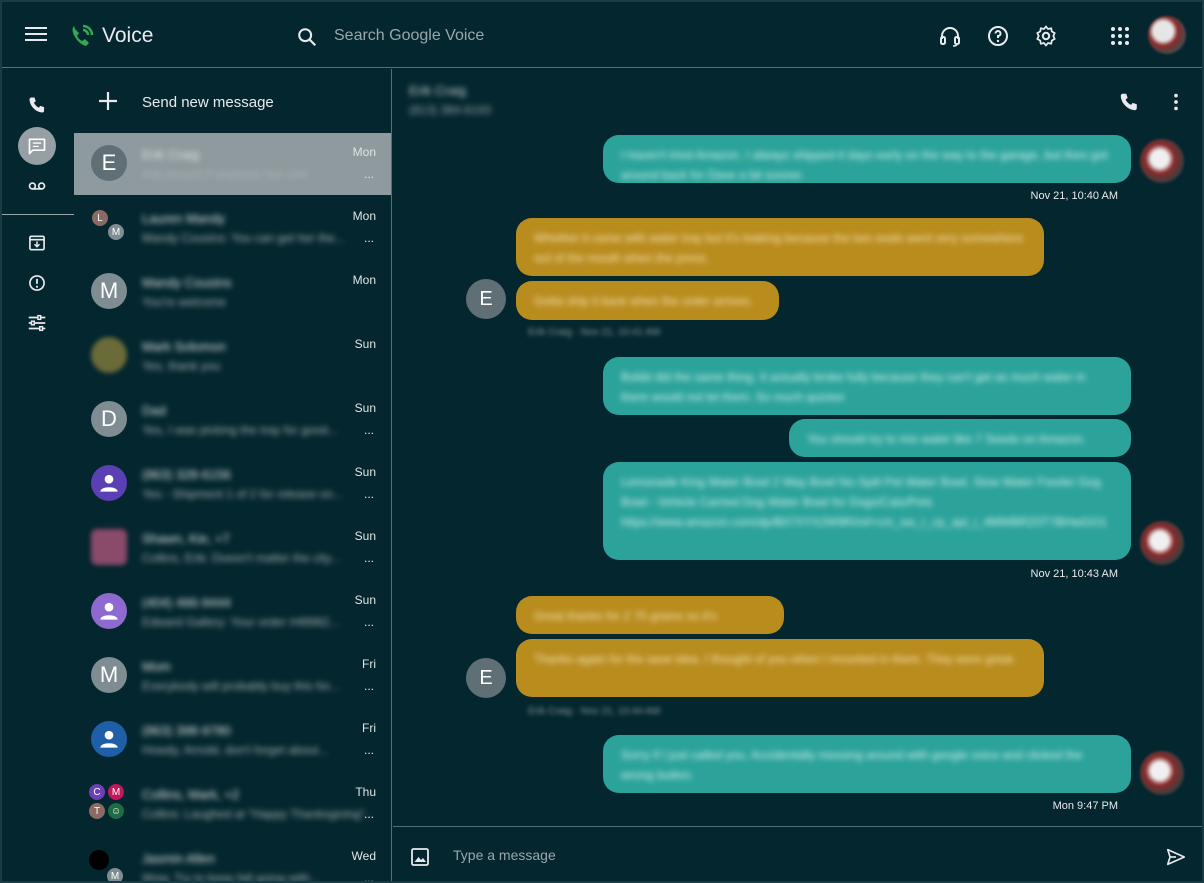  I want to click on conversation-name: Jasmin Allen, so click(178, 858).